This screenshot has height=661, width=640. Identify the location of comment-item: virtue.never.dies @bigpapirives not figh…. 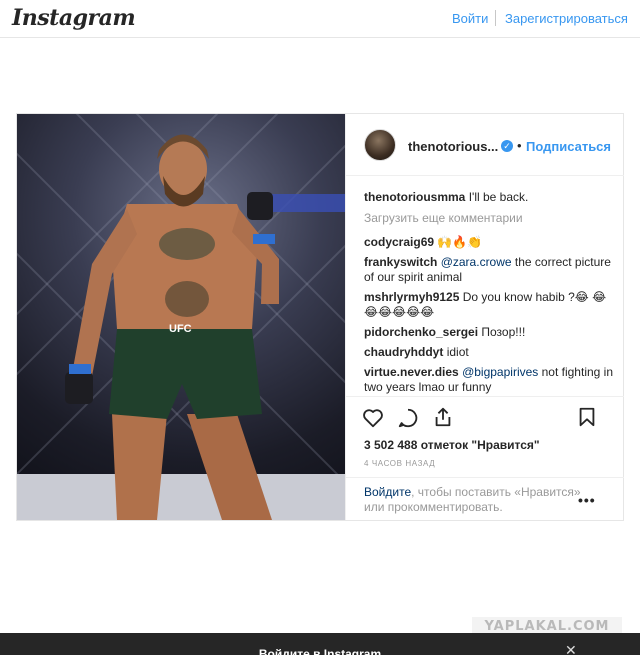
(489, 380).